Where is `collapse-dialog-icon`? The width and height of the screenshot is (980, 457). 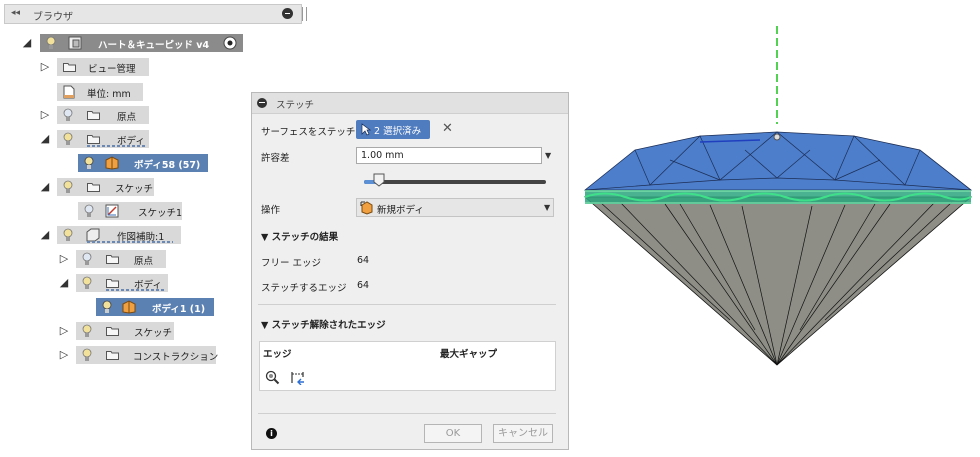 collapse-dialog-icon is located at coordinates (262, 103).